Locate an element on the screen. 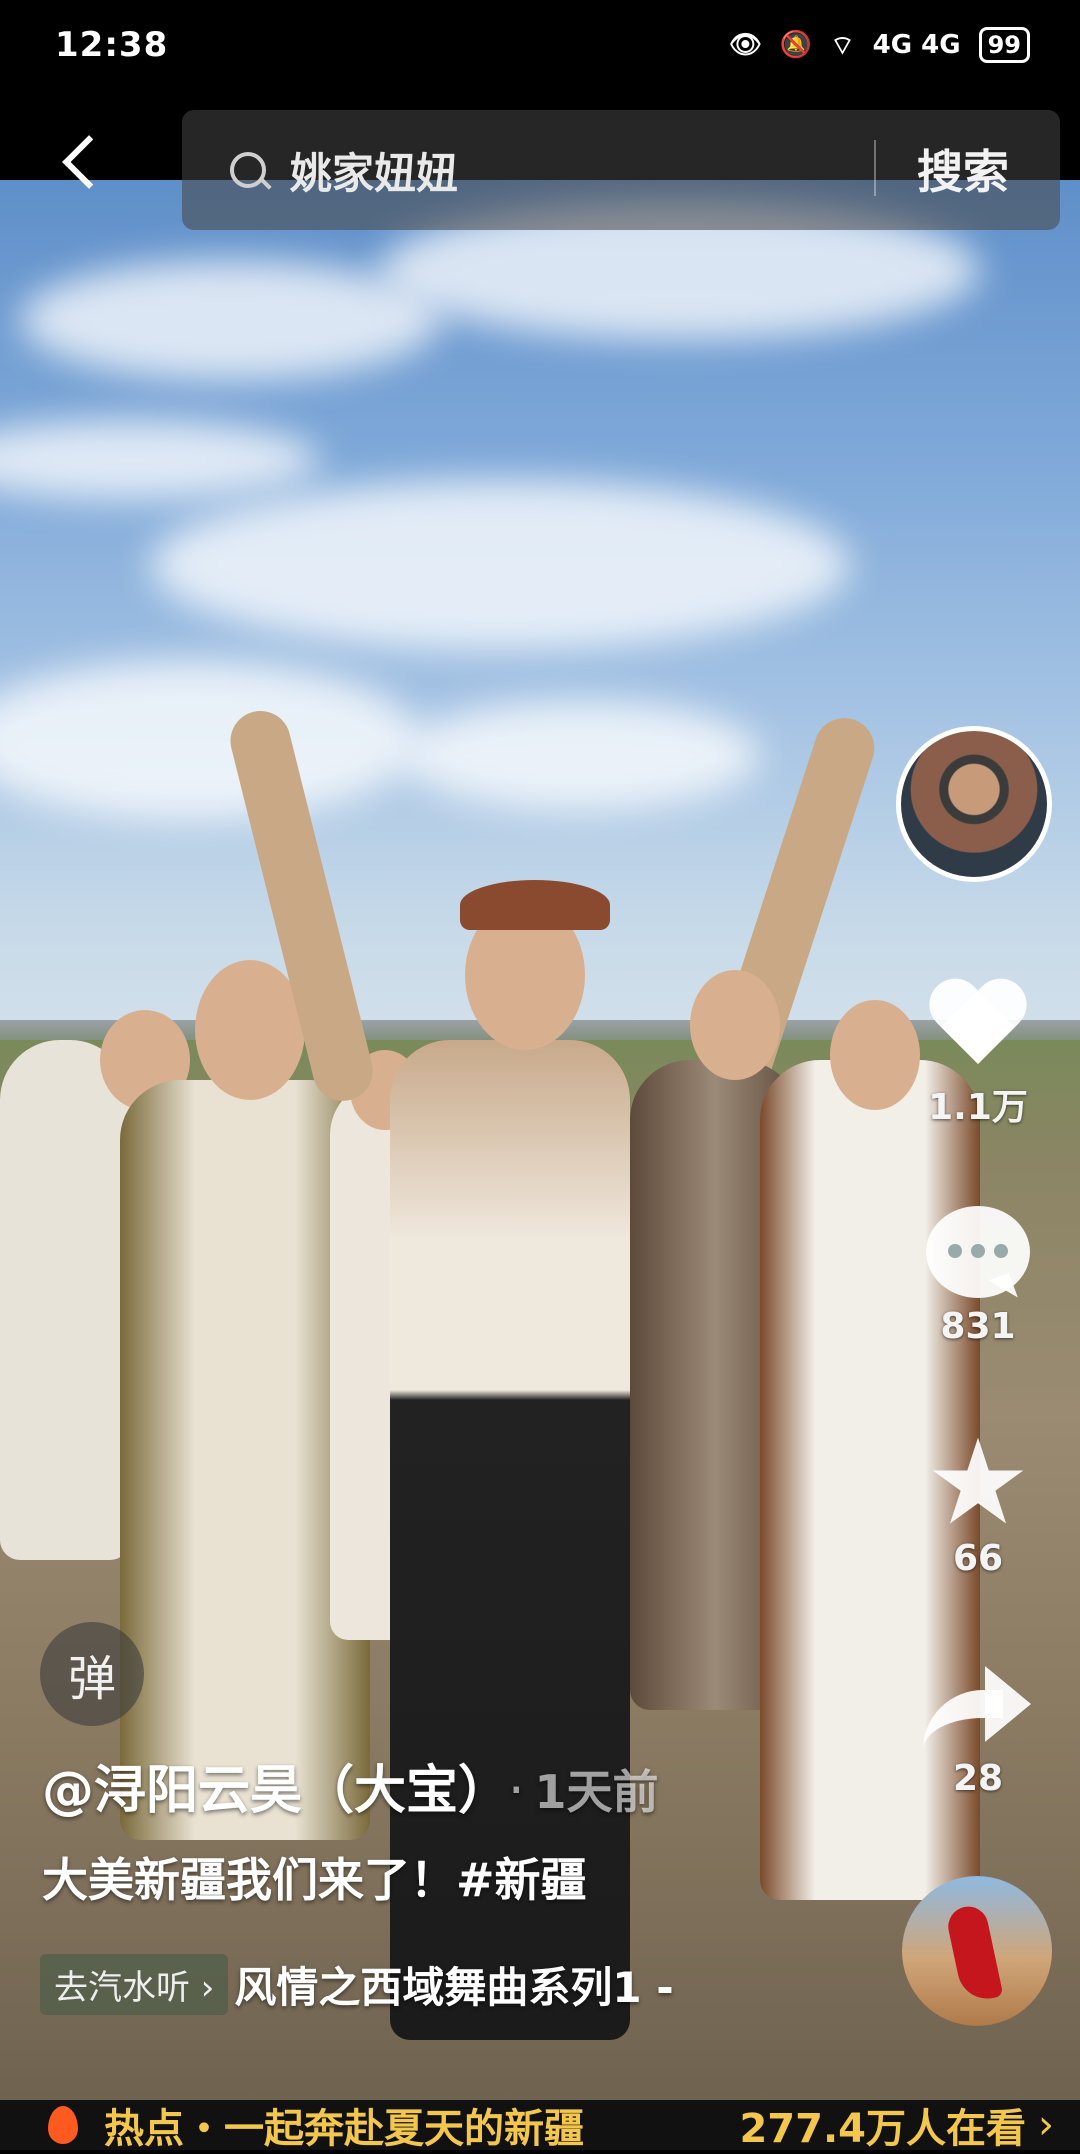  post-author-line: @浔阳云昊（大宝） · 1天前 is located at coordinates (350, 1785).